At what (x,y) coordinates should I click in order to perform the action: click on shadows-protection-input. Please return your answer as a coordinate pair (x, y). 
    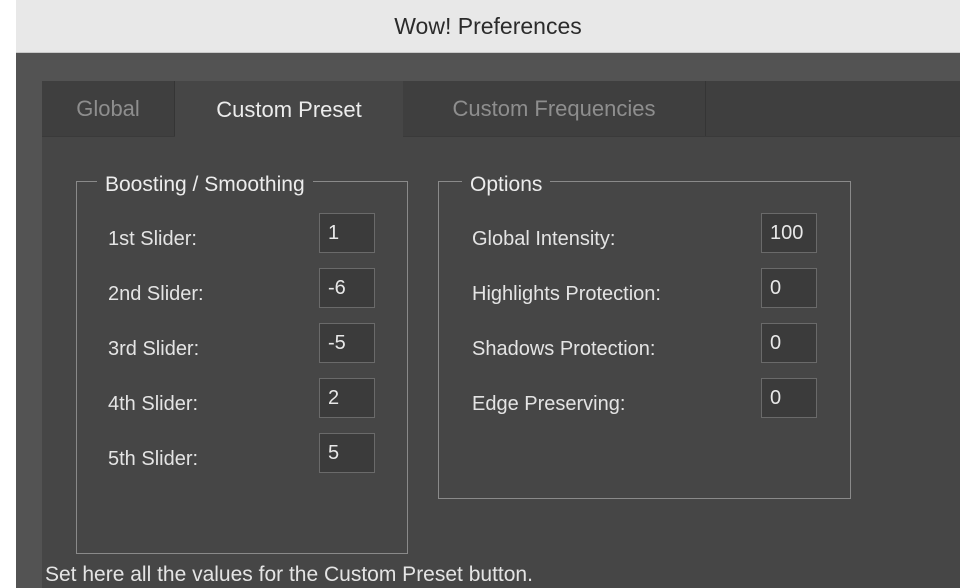
    Looking at the image, I should click on (789, 343).